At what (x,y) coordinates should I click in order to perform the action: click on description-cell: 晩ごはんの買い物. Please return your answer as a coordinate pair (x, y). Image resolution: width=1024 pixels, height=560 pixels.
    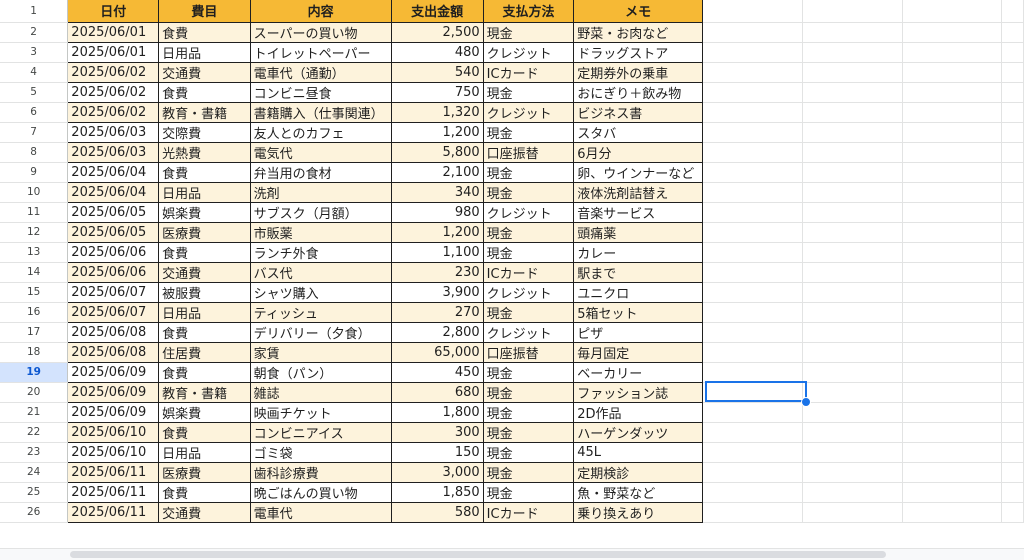
    Looking at the image, I should click on (321, 492).